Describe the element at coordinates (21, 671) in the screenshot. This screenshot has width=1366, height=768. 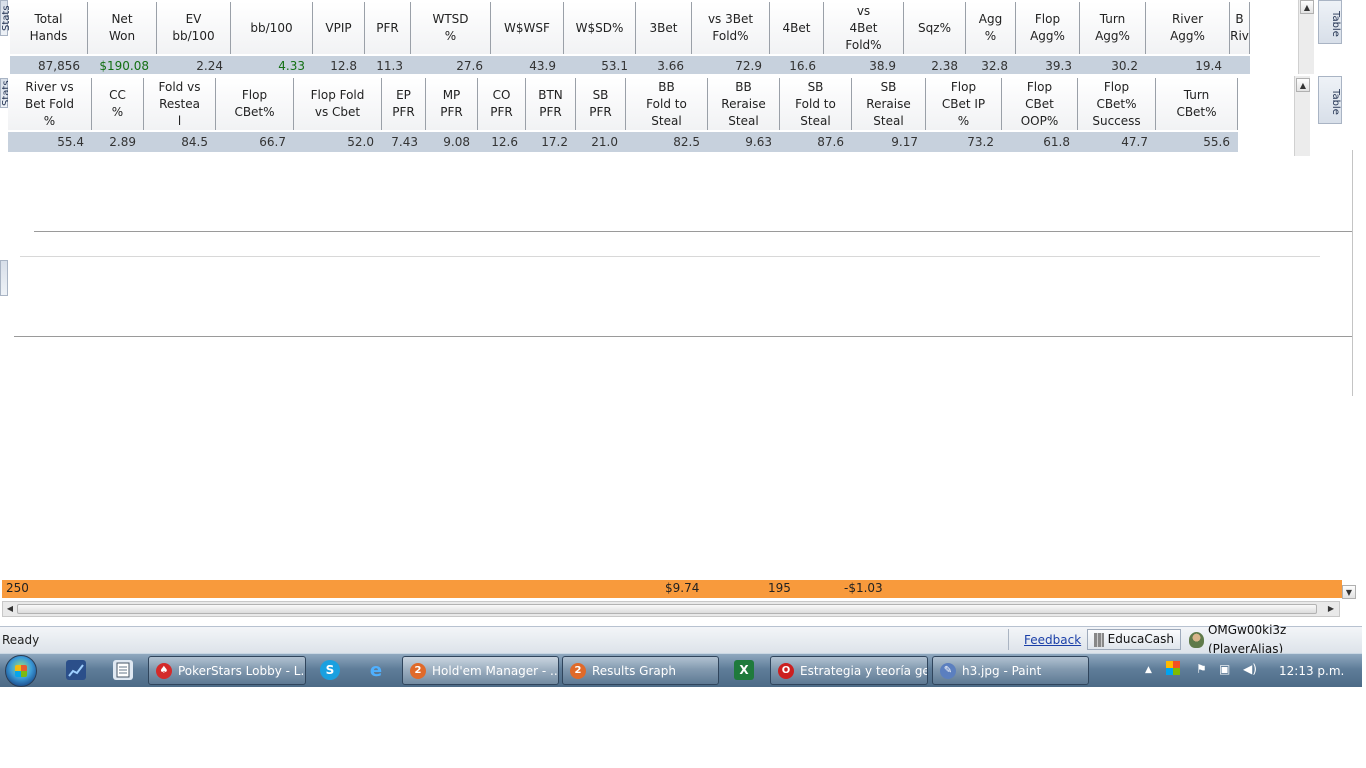
I see `start-button-icon` at that location.